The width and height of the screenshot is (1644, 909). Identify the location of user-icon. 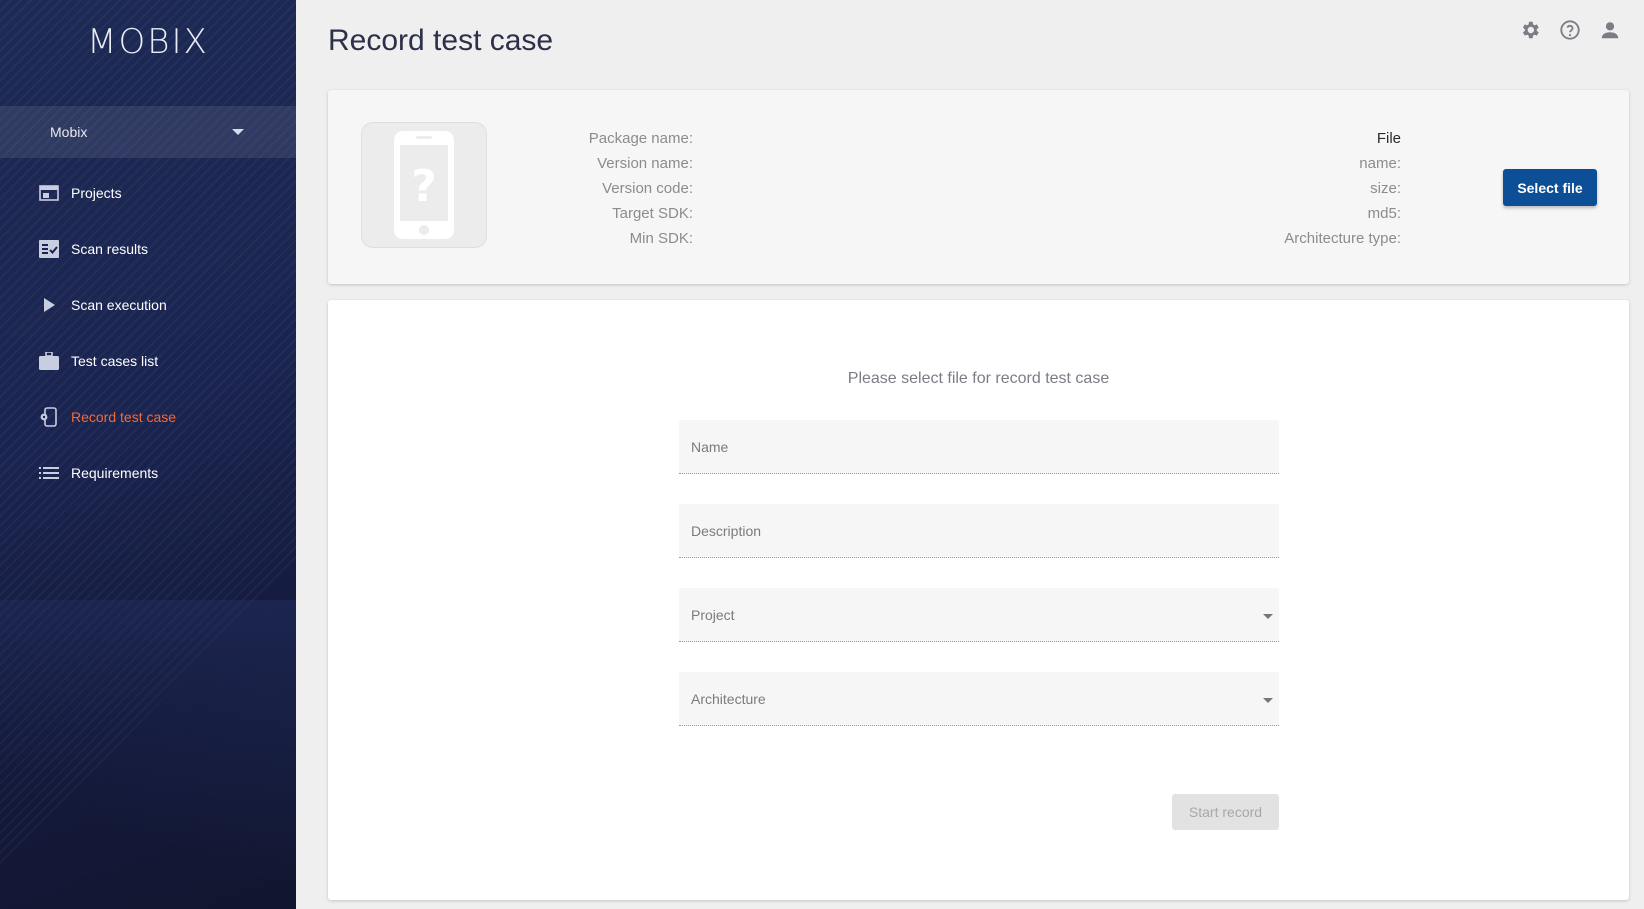
(1610, 30).